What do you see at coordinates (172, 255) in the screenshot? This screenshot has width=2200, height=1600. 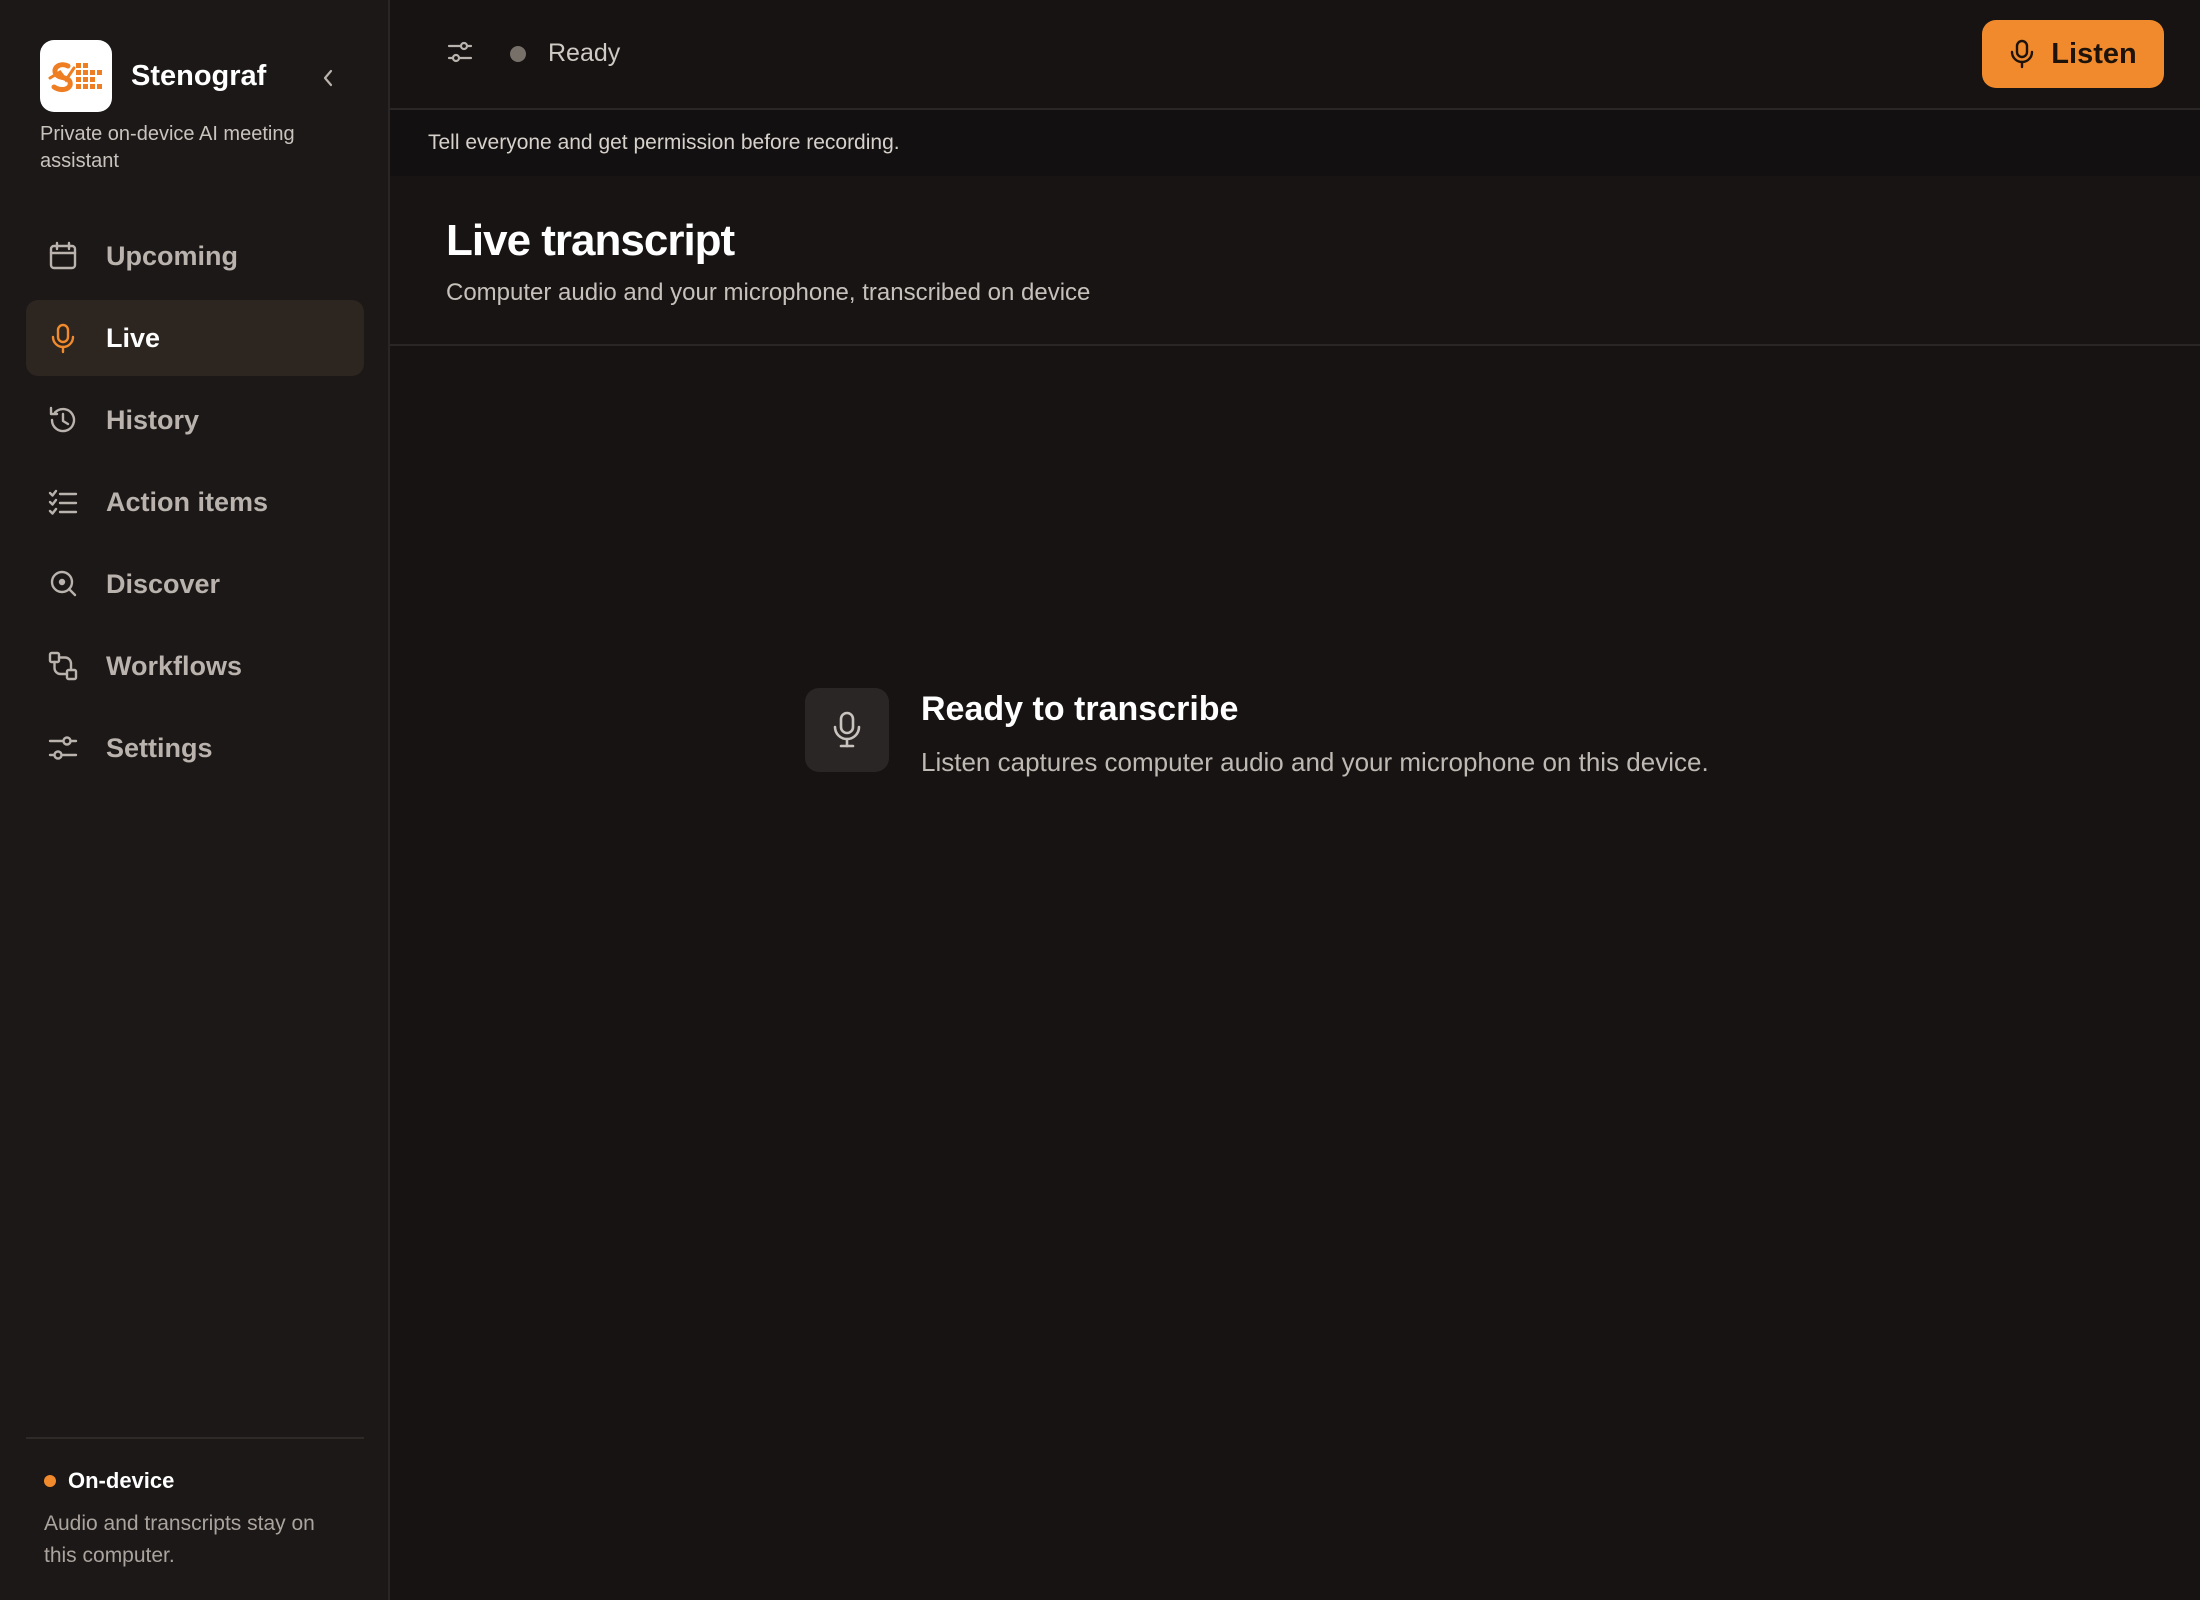 I see `sidebar-item-label: Upcoming` at bounding box center [172, 255].